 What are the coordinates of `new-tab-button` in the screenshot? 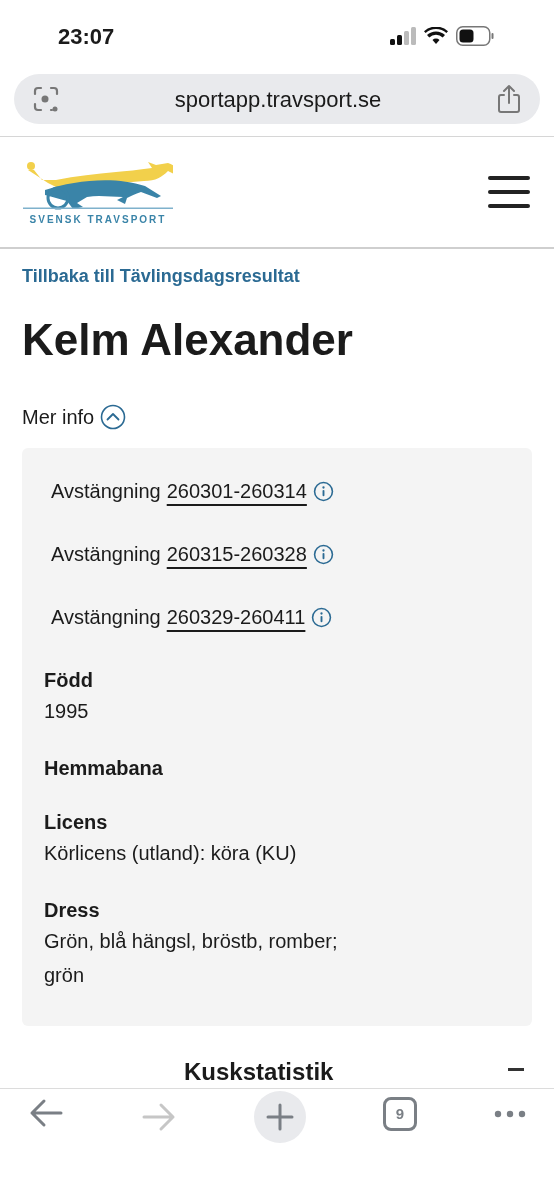 It's located at (280, 1117).